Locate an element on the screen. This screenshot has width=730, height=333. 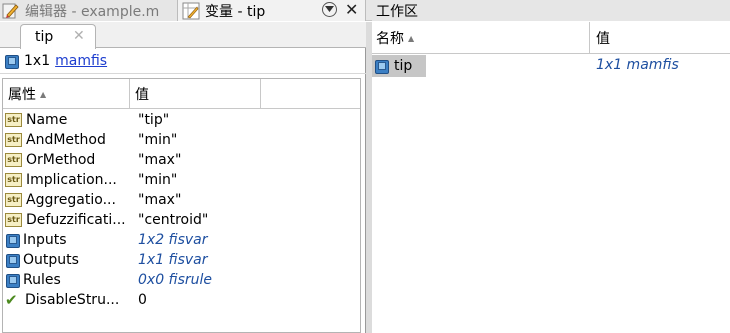
property-name-cell: str Name is located at coordinates (67, 120).